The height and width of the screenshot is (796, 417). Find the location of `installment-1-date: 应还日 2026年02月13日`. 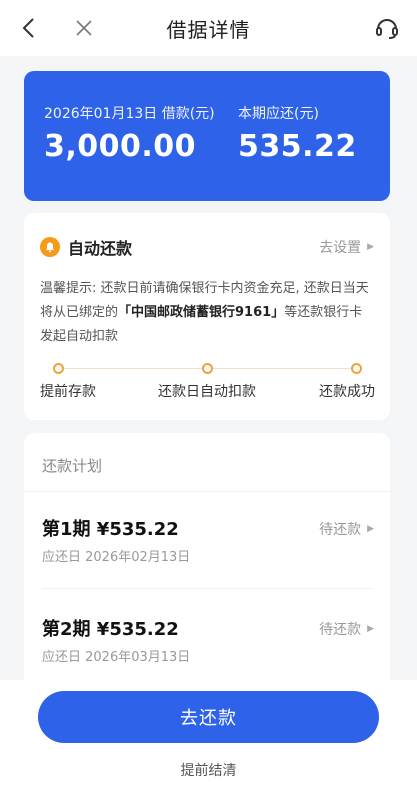

installment-1-date: 应还日 2026年02月13日 is located at coordinates (116, 557).